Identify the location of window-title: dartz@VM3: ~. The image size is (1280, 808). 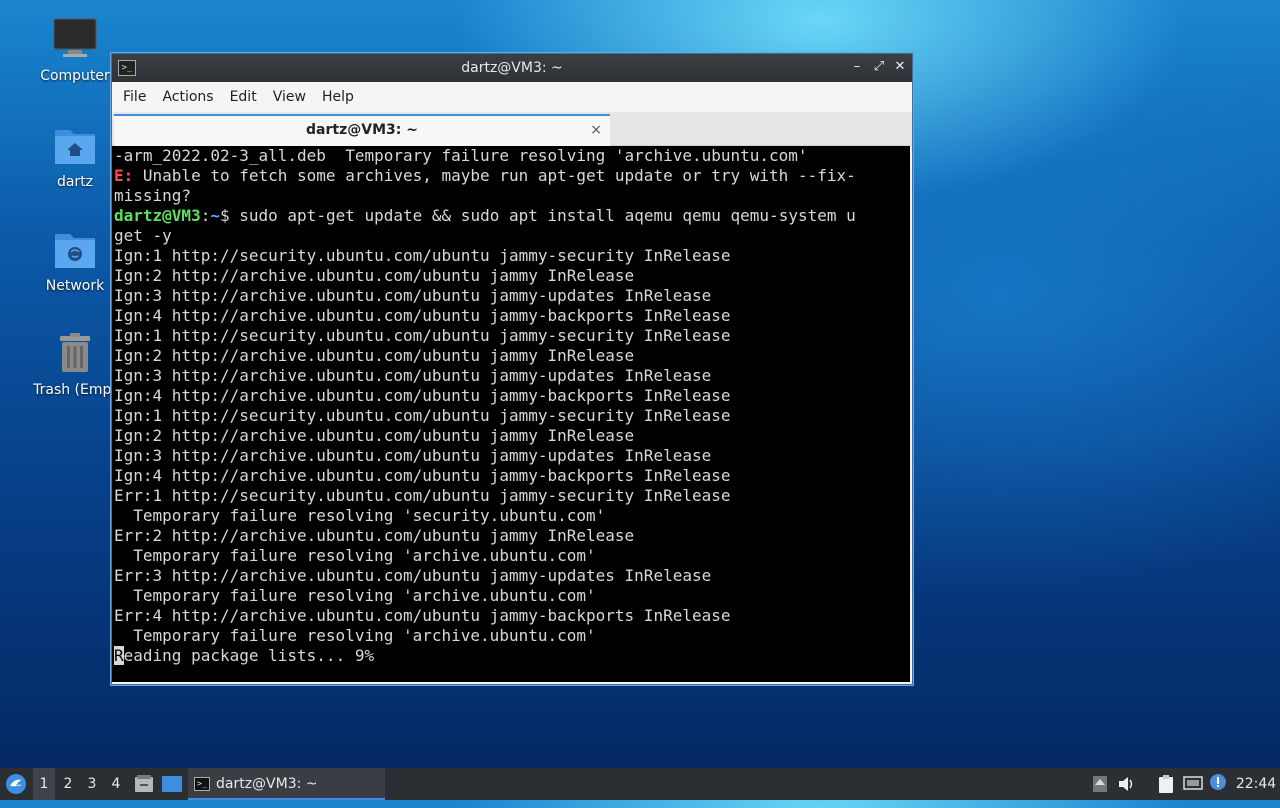
(512, 68).